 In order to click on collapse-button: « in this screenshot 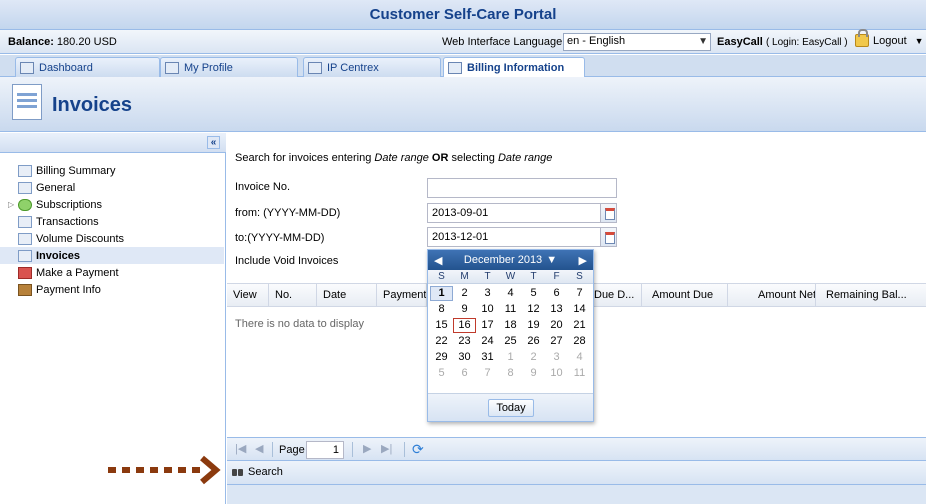, I will do `click(213, 142)`.